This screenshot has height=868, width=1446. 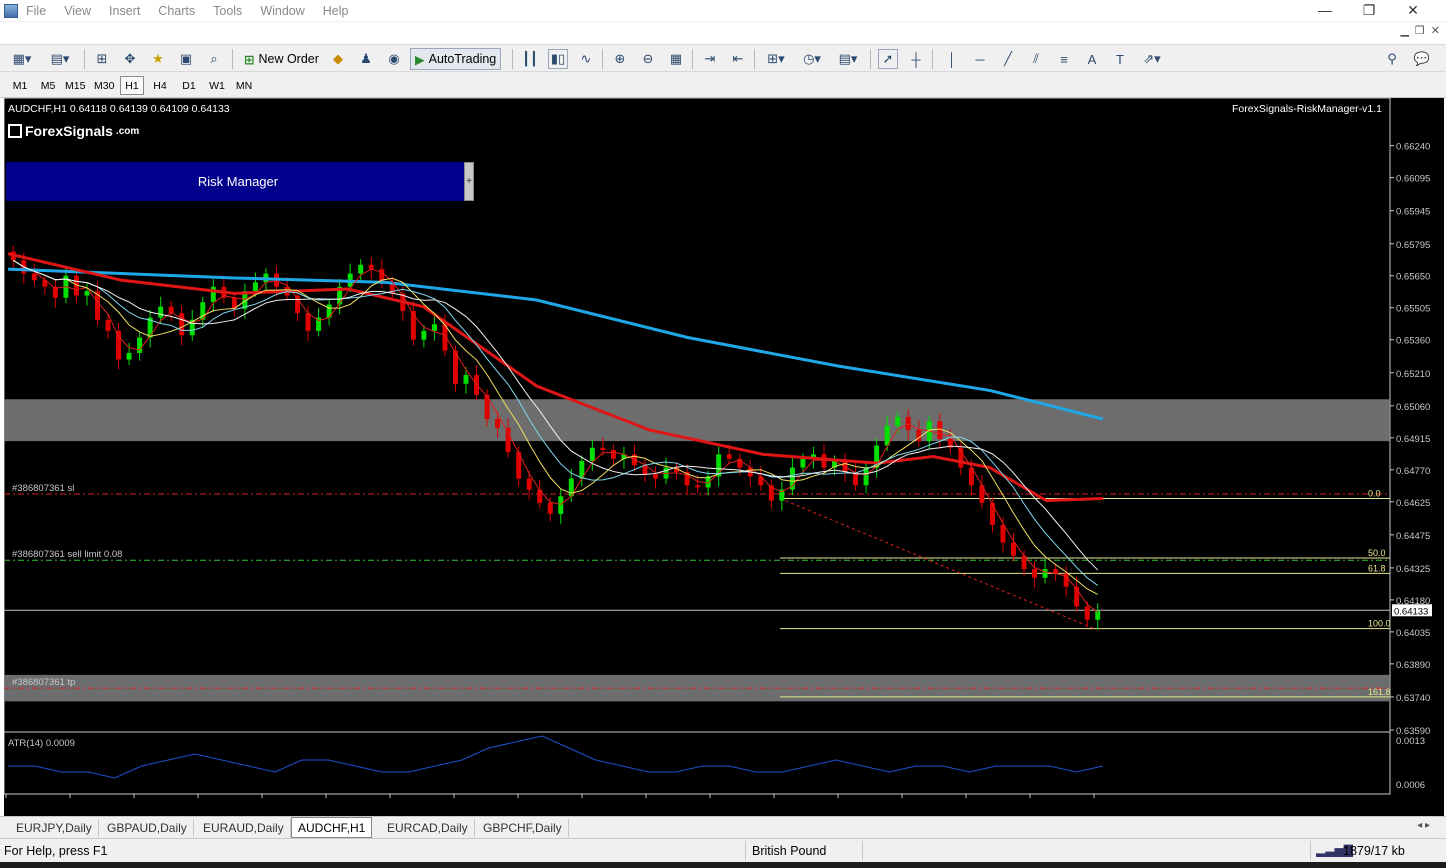 I want to click on horizontal-line-icon: ─, so click(x=980, y=59).